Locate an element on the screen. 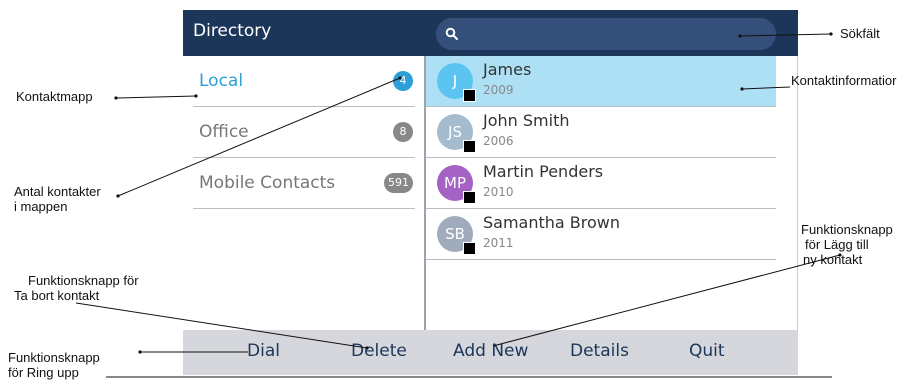 Image resolution: width=919 pixels, height=382 pixels. contact-name: Samantha Brown is located at coordinates (552, 222).